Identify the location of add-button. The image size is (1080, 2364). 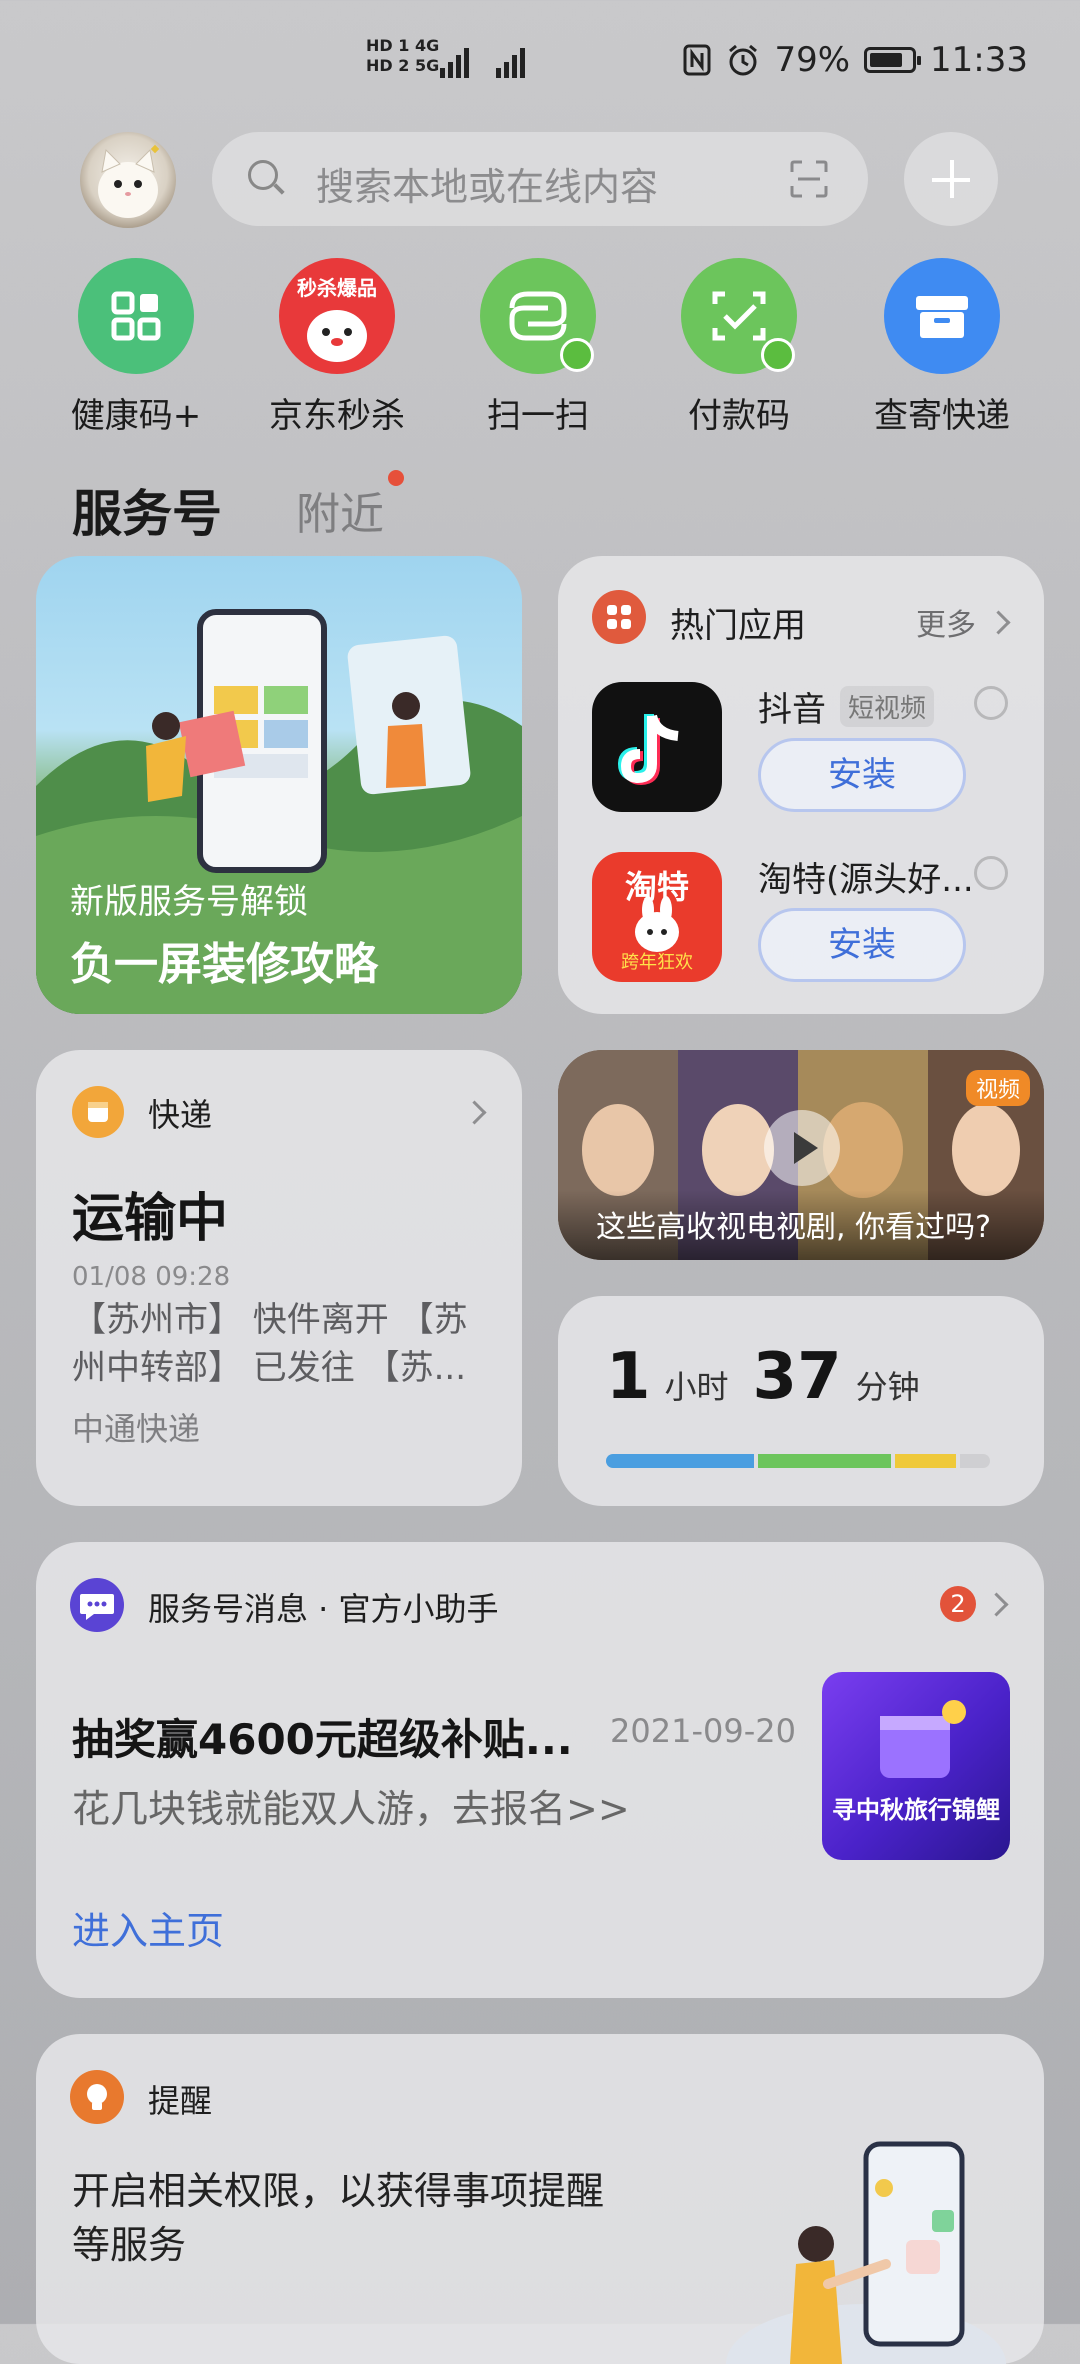
(951, 179).